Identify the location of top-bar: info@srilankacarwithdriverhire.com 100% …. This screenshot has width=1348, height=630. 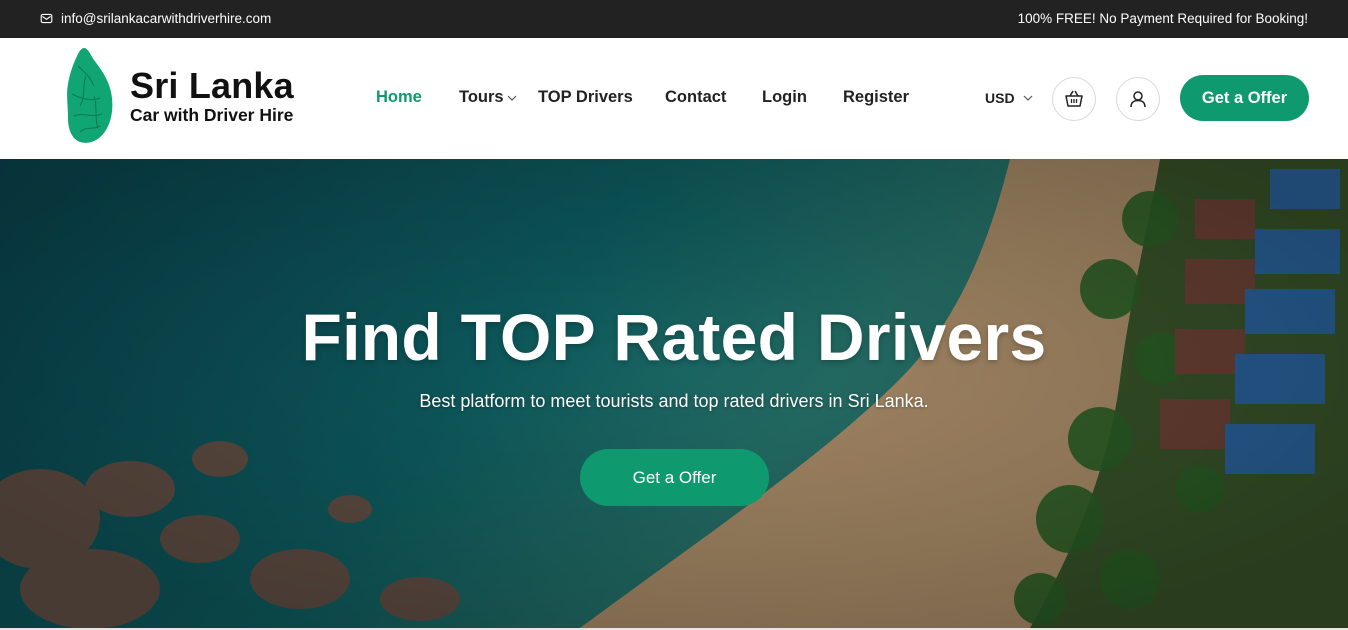
(674, 19).